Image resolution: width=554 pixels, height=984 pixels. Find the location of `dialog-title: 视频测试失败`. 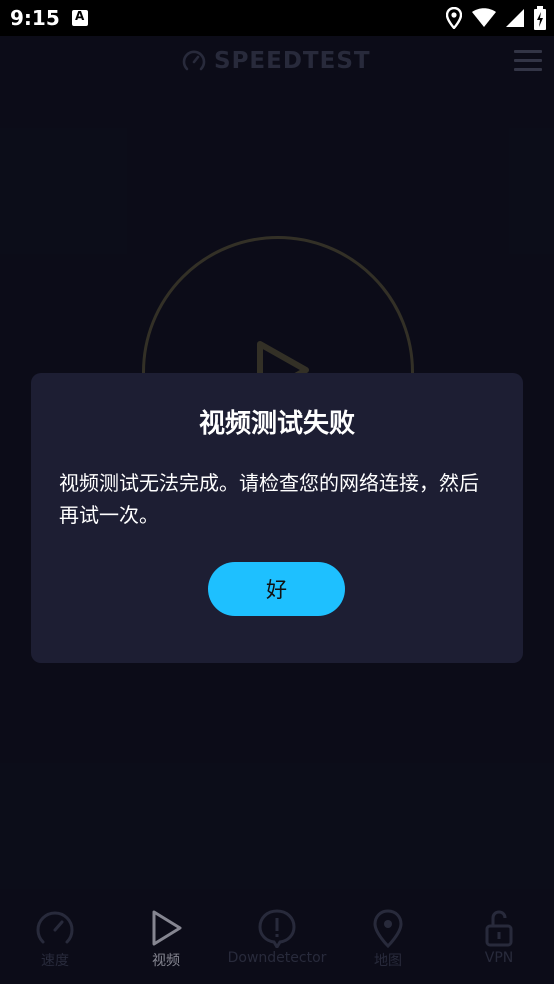

dialog-title: 视频测试失败 is located at coordinates (276, 424).